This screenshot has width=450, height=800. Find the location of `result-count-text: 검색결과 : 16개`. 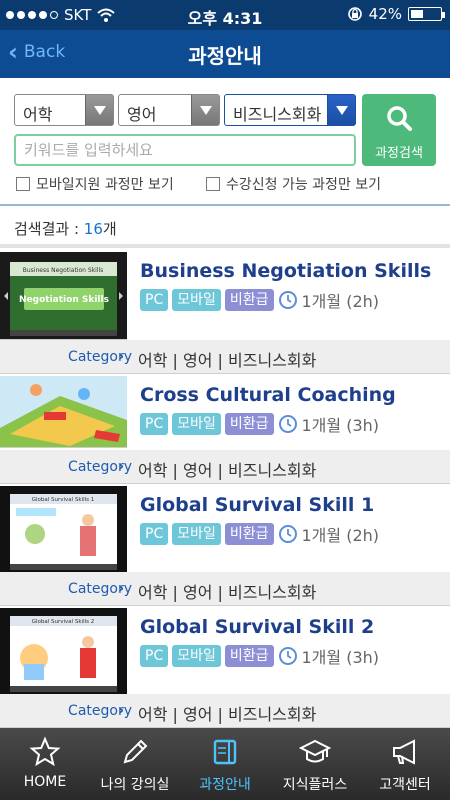

result-count-text: 검색결과 : 16개 is located at coordinates (65, 228).